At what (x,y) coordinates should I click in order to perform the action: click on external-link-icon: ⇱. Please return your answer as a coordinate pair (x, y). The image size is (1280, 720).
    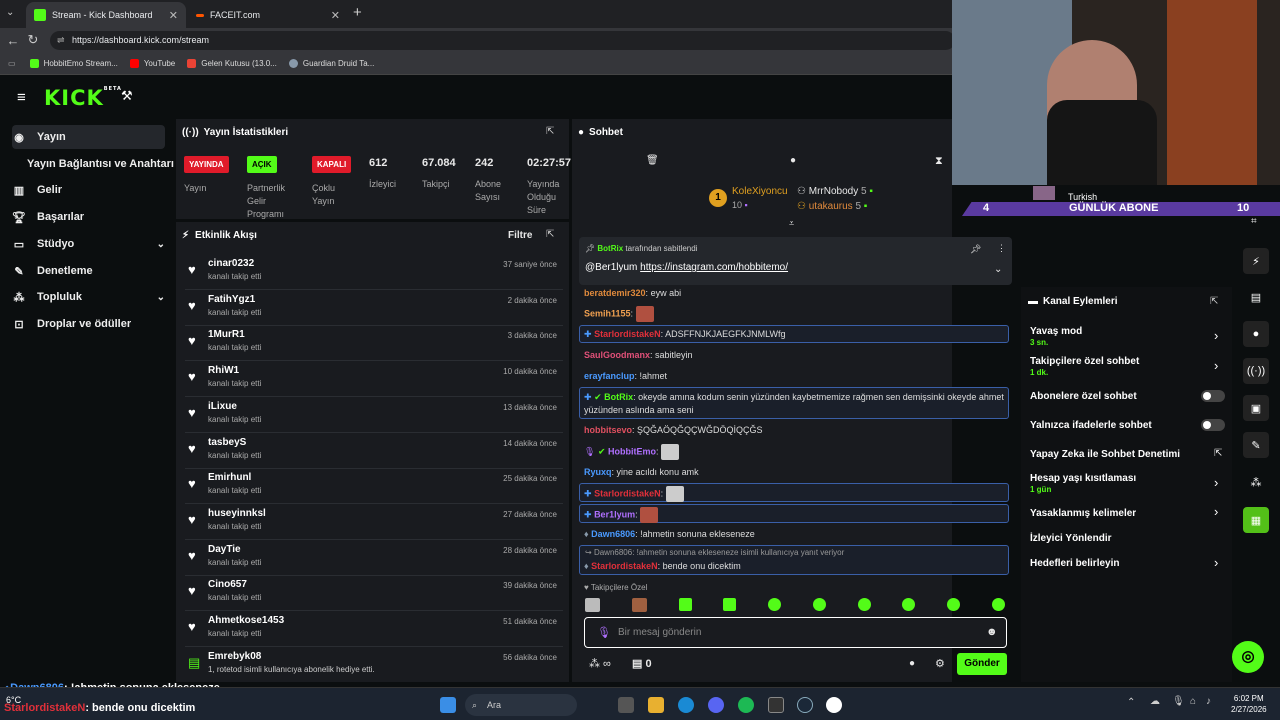
    Looking at the image, I should click on (1218, 453).